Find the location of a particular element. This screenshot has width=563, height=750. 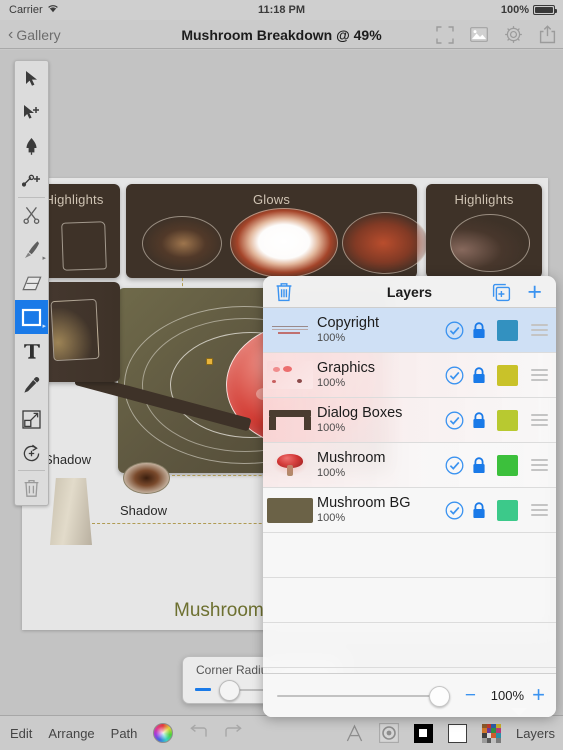

stroke-swatch-icon is located at coordinates (457, 733).